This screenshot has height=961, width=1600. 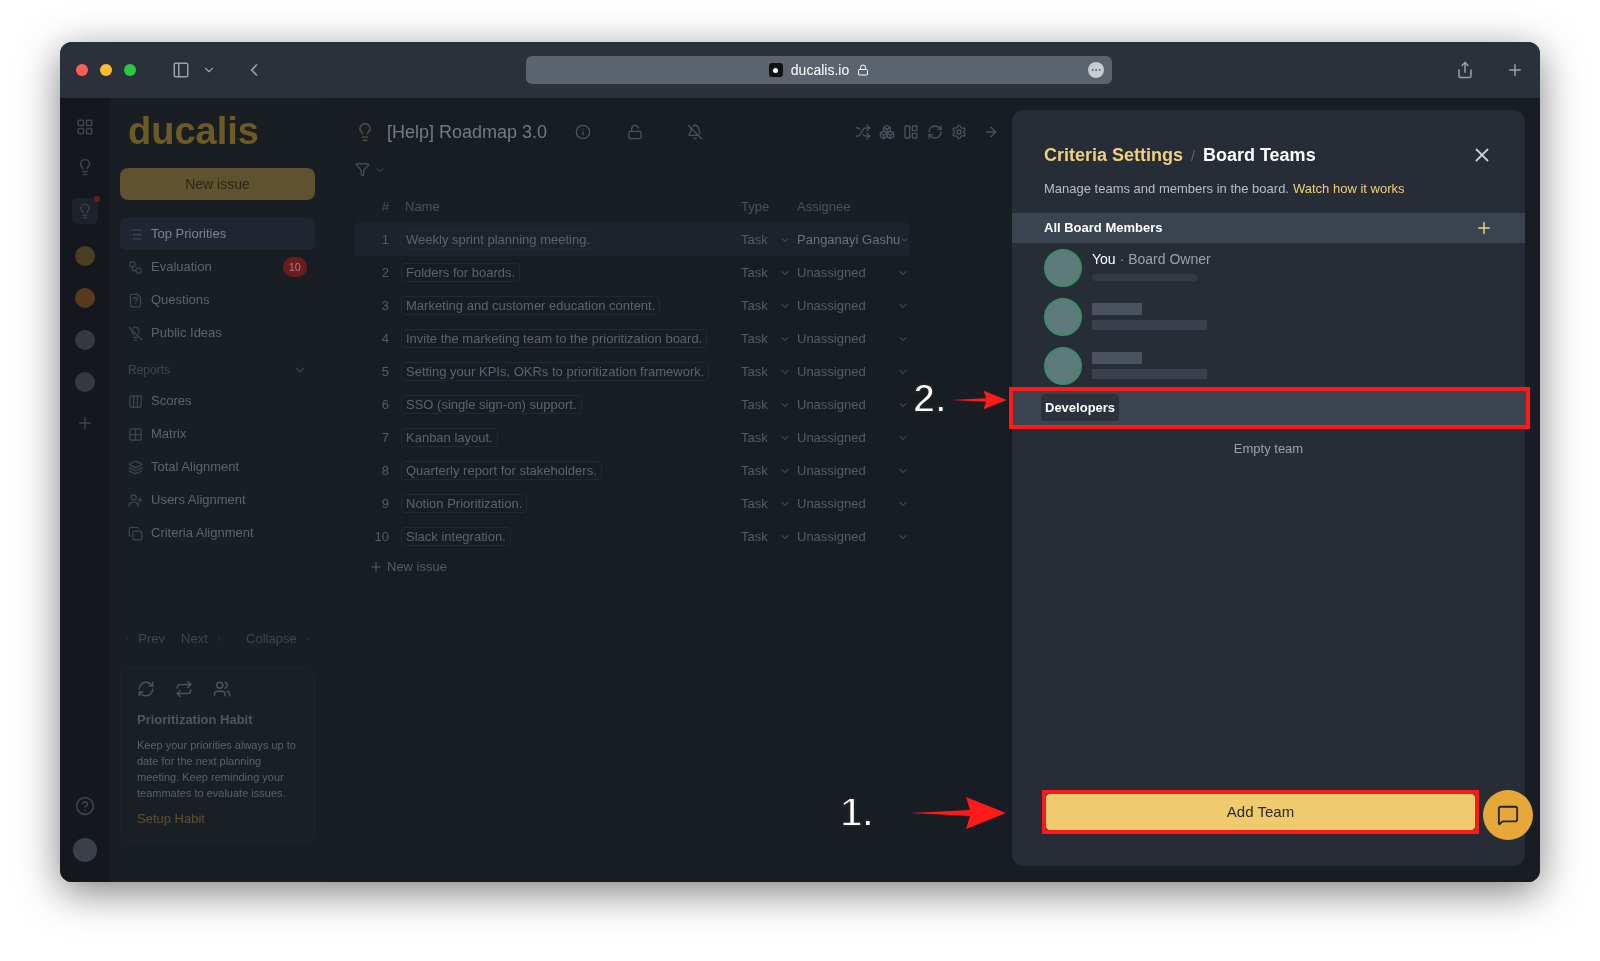 What do you see at coordinates (217, 434) in the screenshot?
I see `sidebar-item: Matrix` at bounding box center [217, 434].